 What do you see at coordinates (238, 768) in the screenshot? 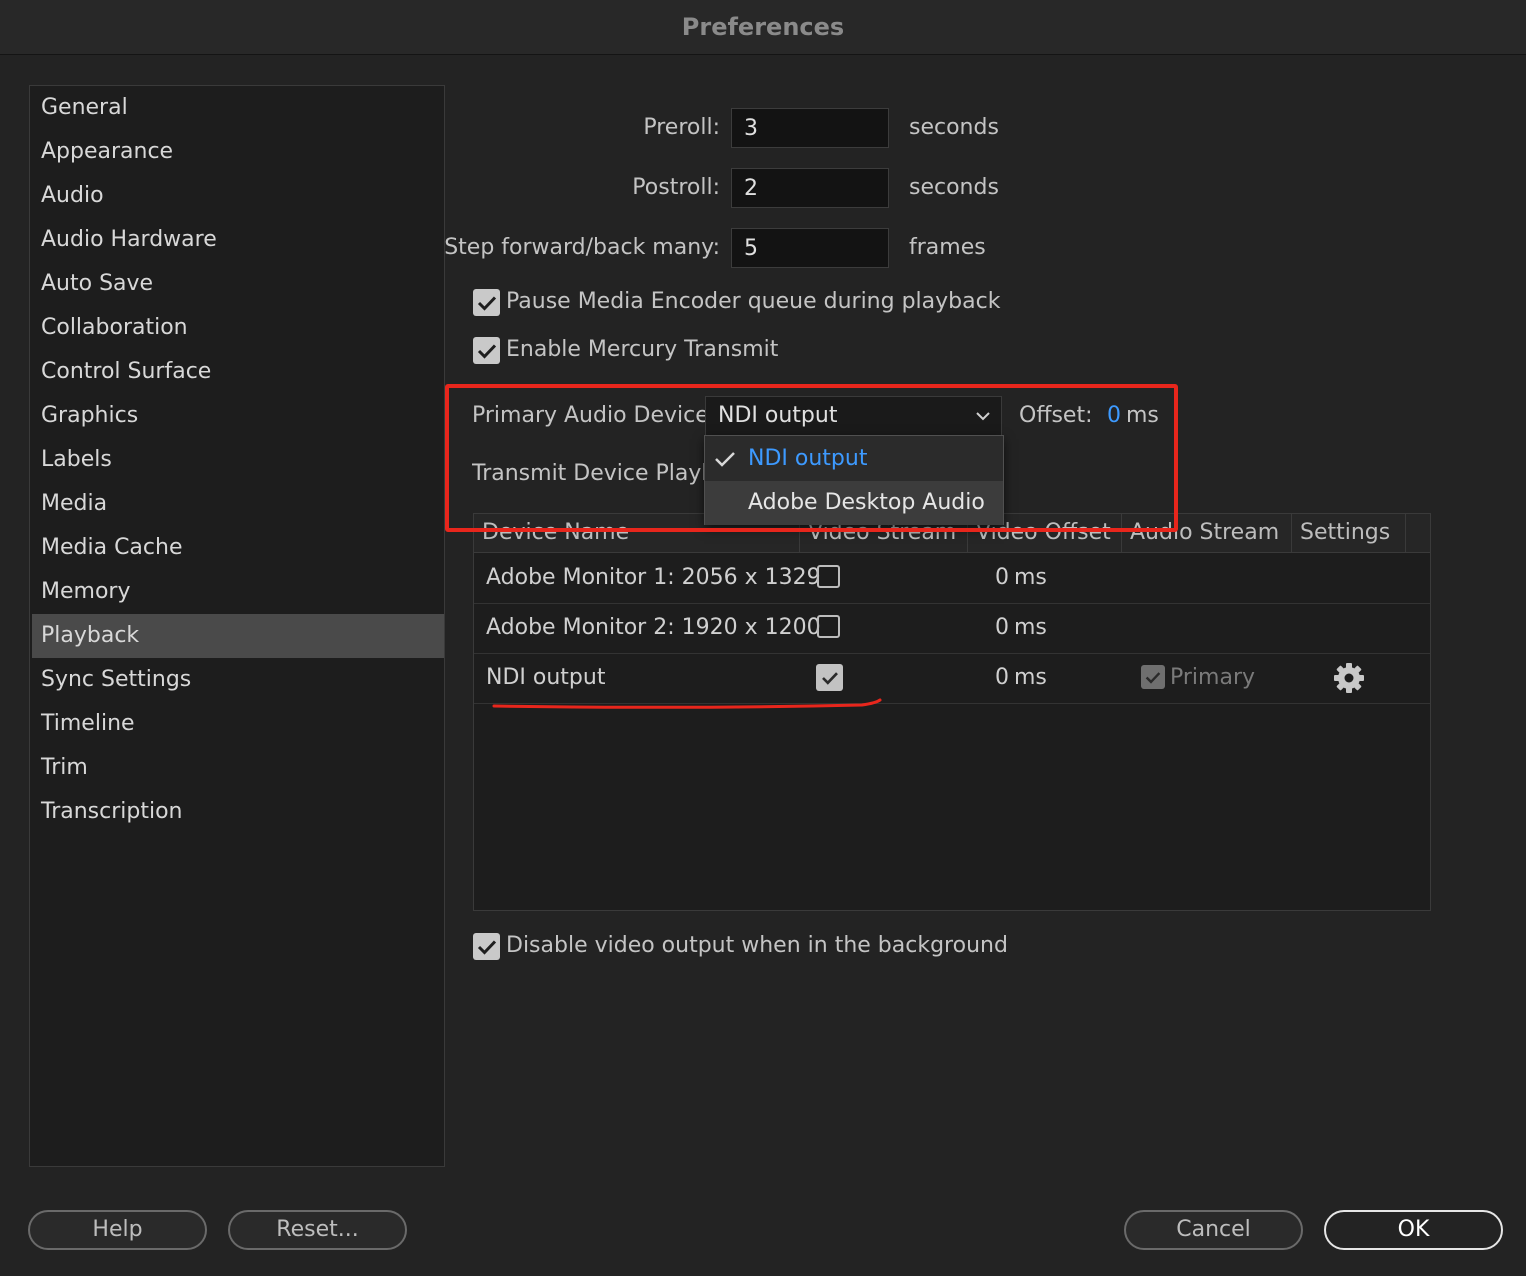
I see `sidebar-item-trim: Trim` at bounding box center [238, 768].